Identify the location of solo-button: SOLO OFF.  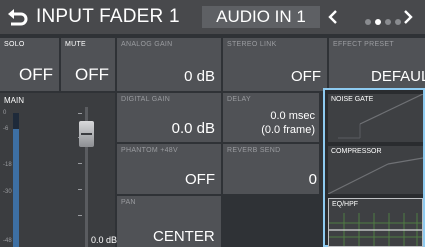
(29, 64).